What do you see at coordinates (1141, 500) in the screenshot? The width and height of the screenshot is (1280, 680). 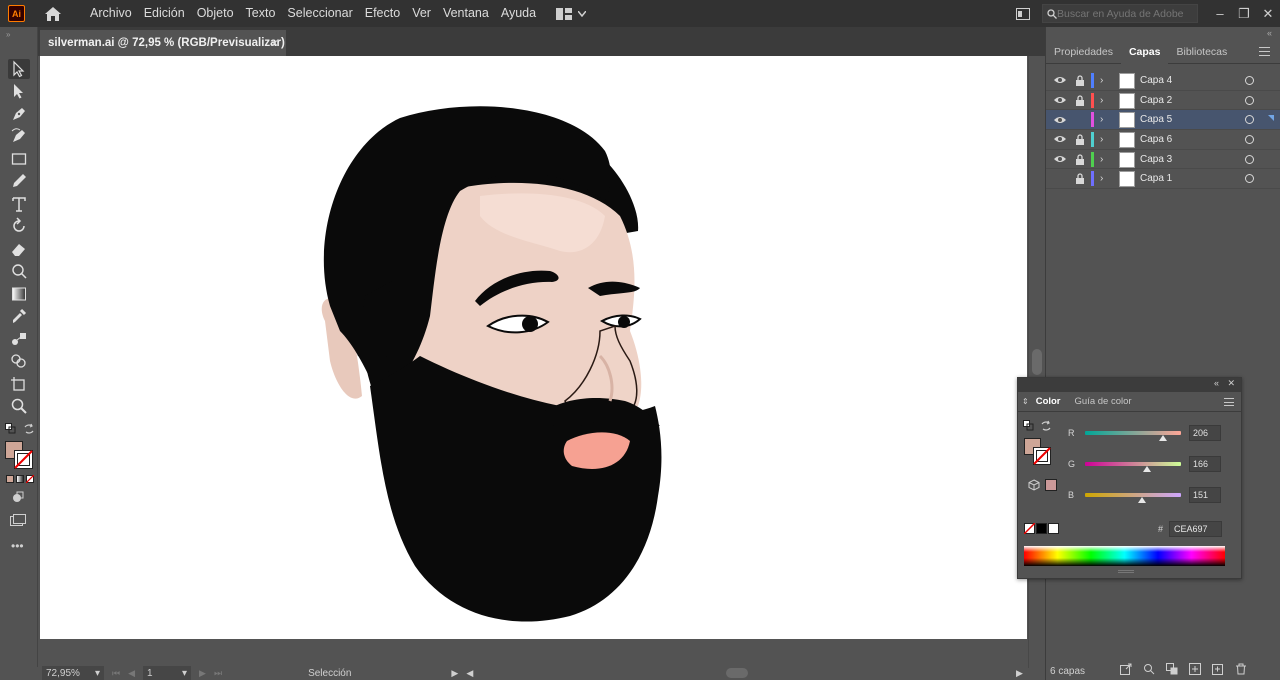 I see `blue-slider-knob` at bounding box center [1141, 500].